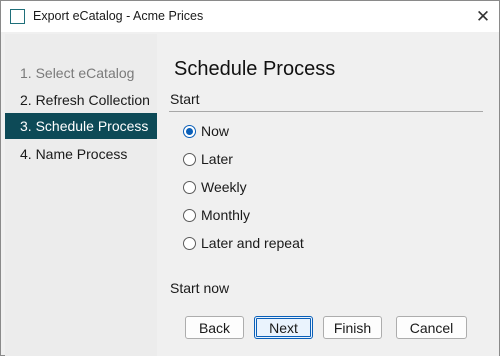 Image resolution: width=500 pixels, height=356 pixels. What do you see at coordinates (217, 159) in the screenshot?
I see `radio-label-later: Later` at bounding box center [217, 159].